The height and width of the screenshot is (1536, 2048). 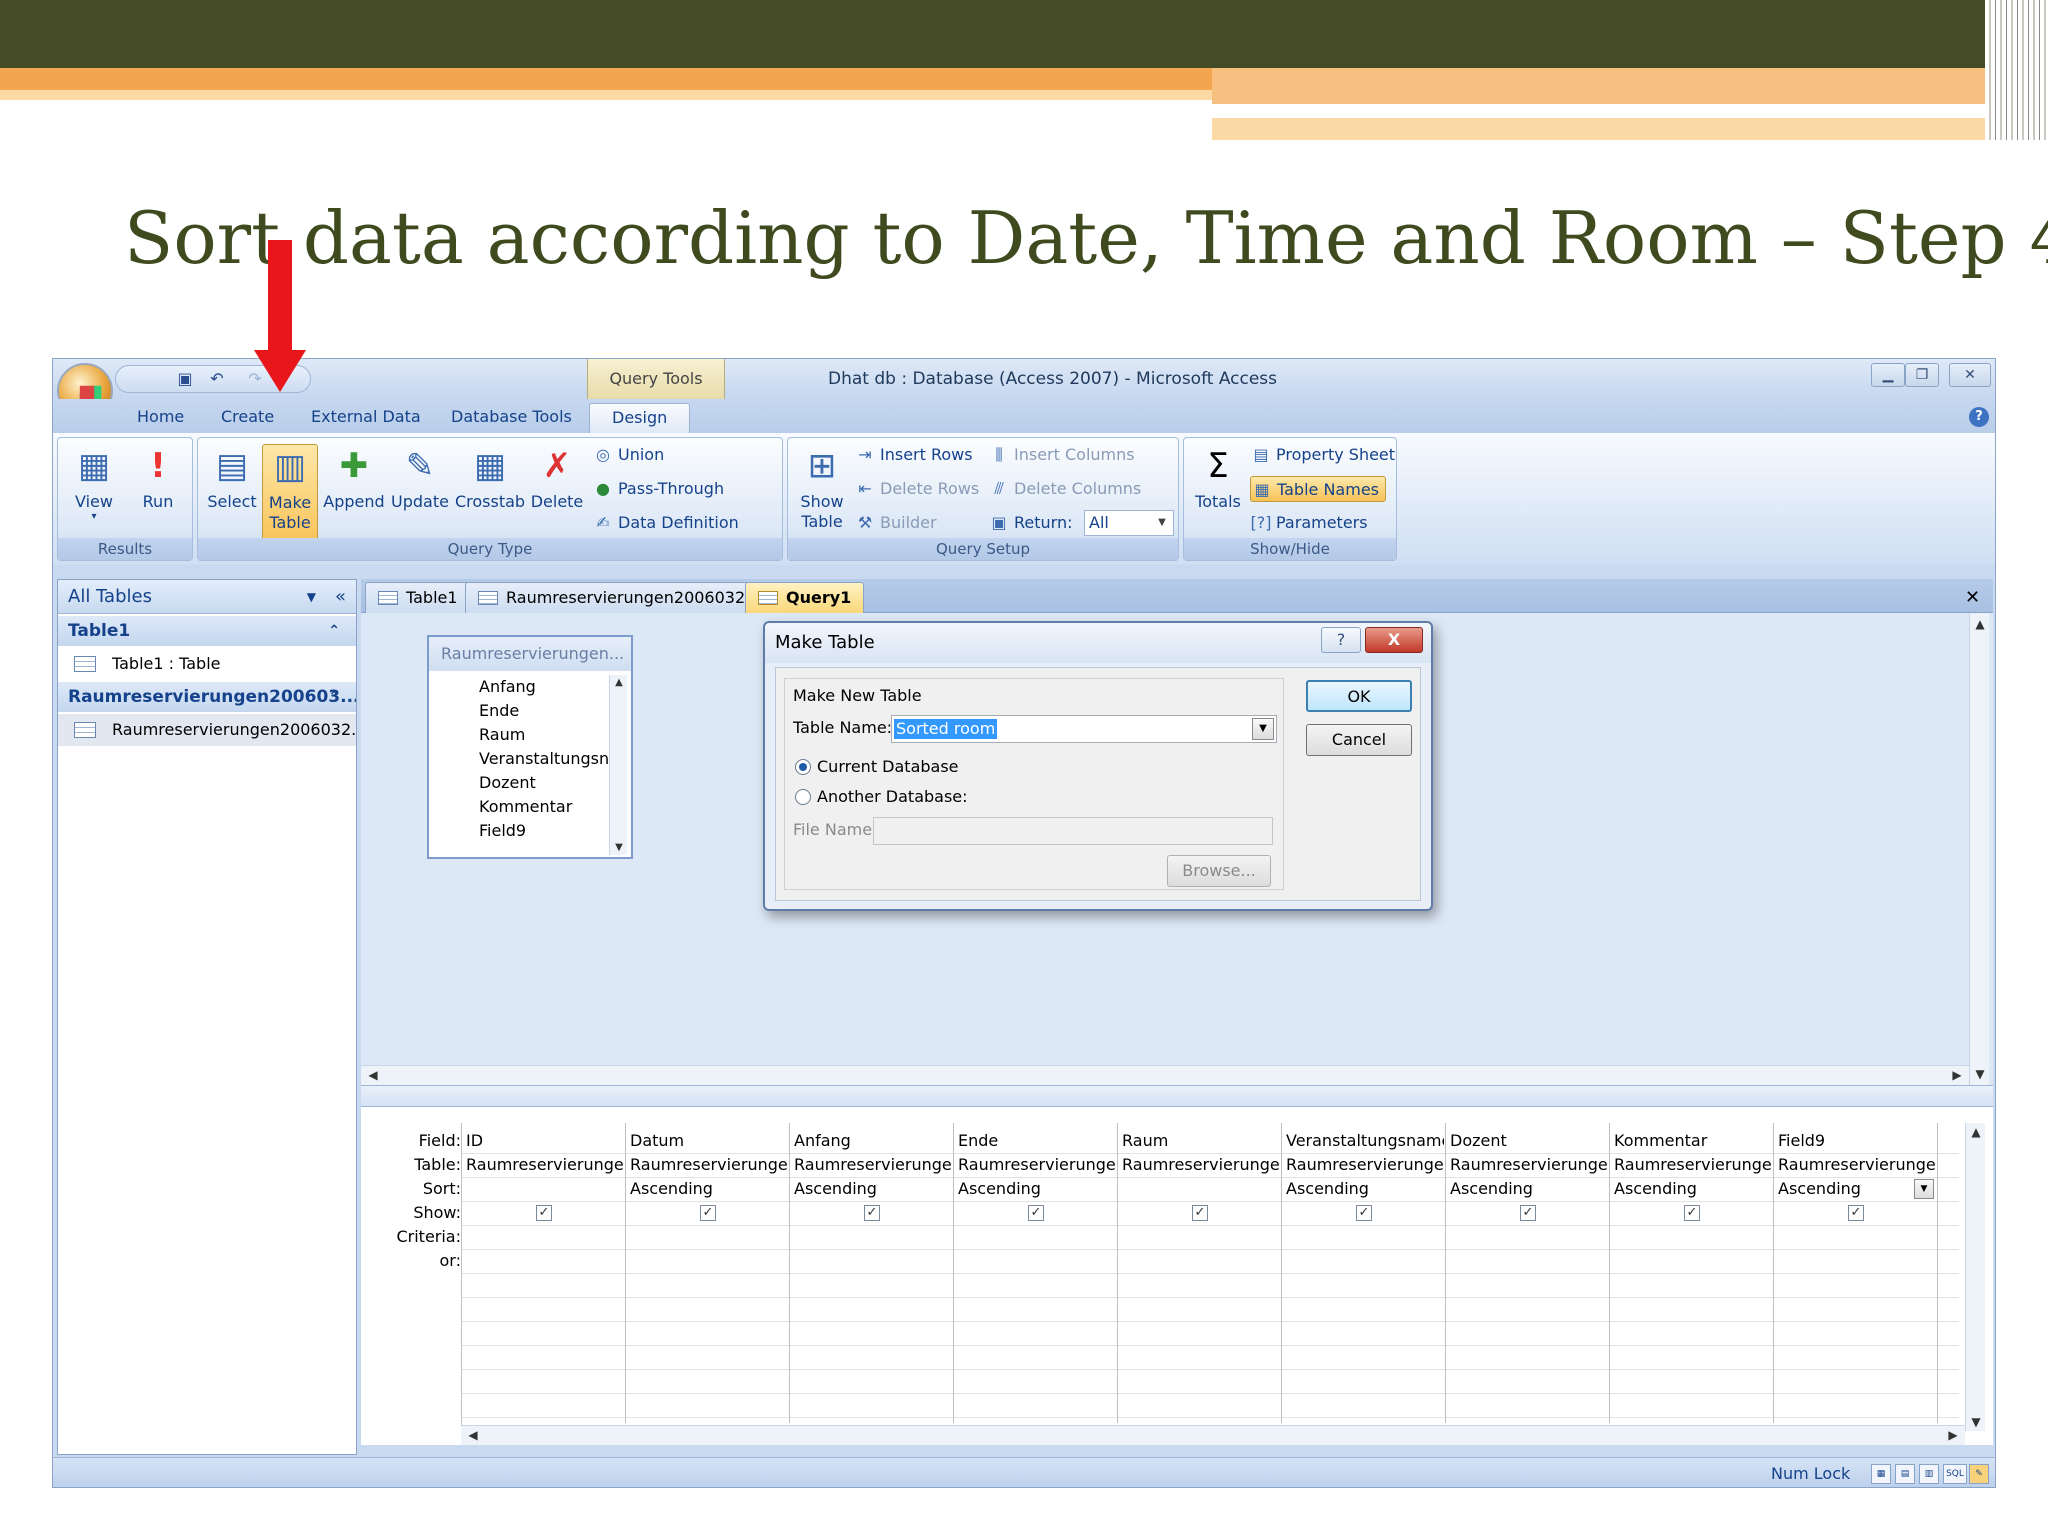 What do you see at coordinates (1881, 1474) in the screenshot?
I see `datasheet-view-icon: ▦` at bounding box center [1881, 1474].